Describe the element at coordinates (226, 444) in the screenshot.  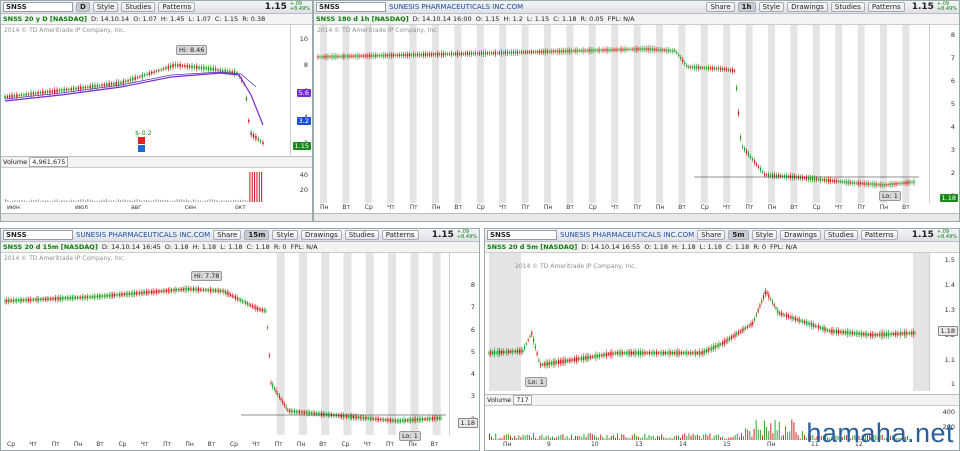
I see `time-axis: Ср Чт Пт Пн Вт Ср Чт Пт Пн Вт Ср Чт Пт Пн Вт Ср Чт Пт Пн Вт` at that location.